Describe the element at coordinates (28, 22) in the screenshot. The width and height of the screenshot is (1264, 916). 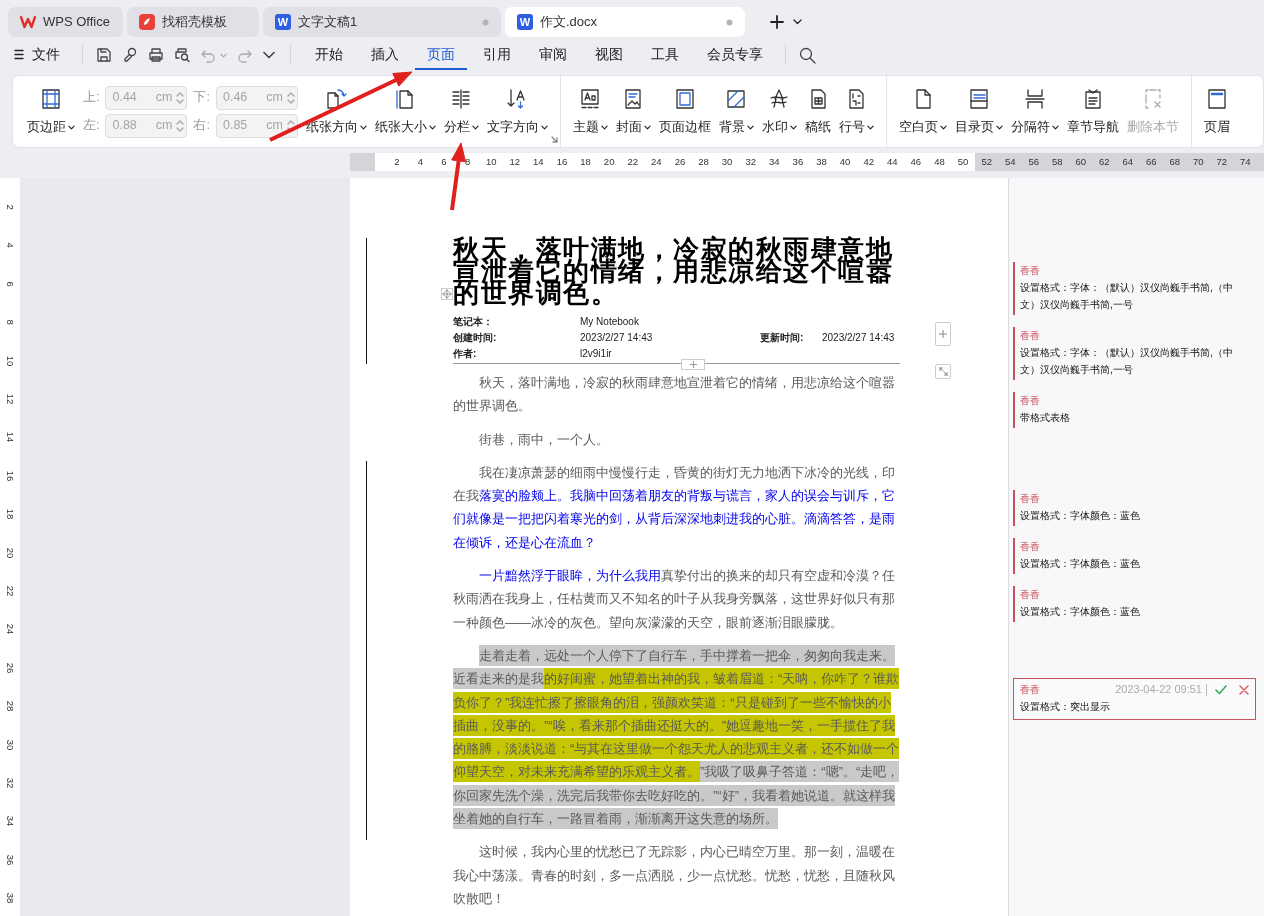
I see `wps-logo-icon` at that location.